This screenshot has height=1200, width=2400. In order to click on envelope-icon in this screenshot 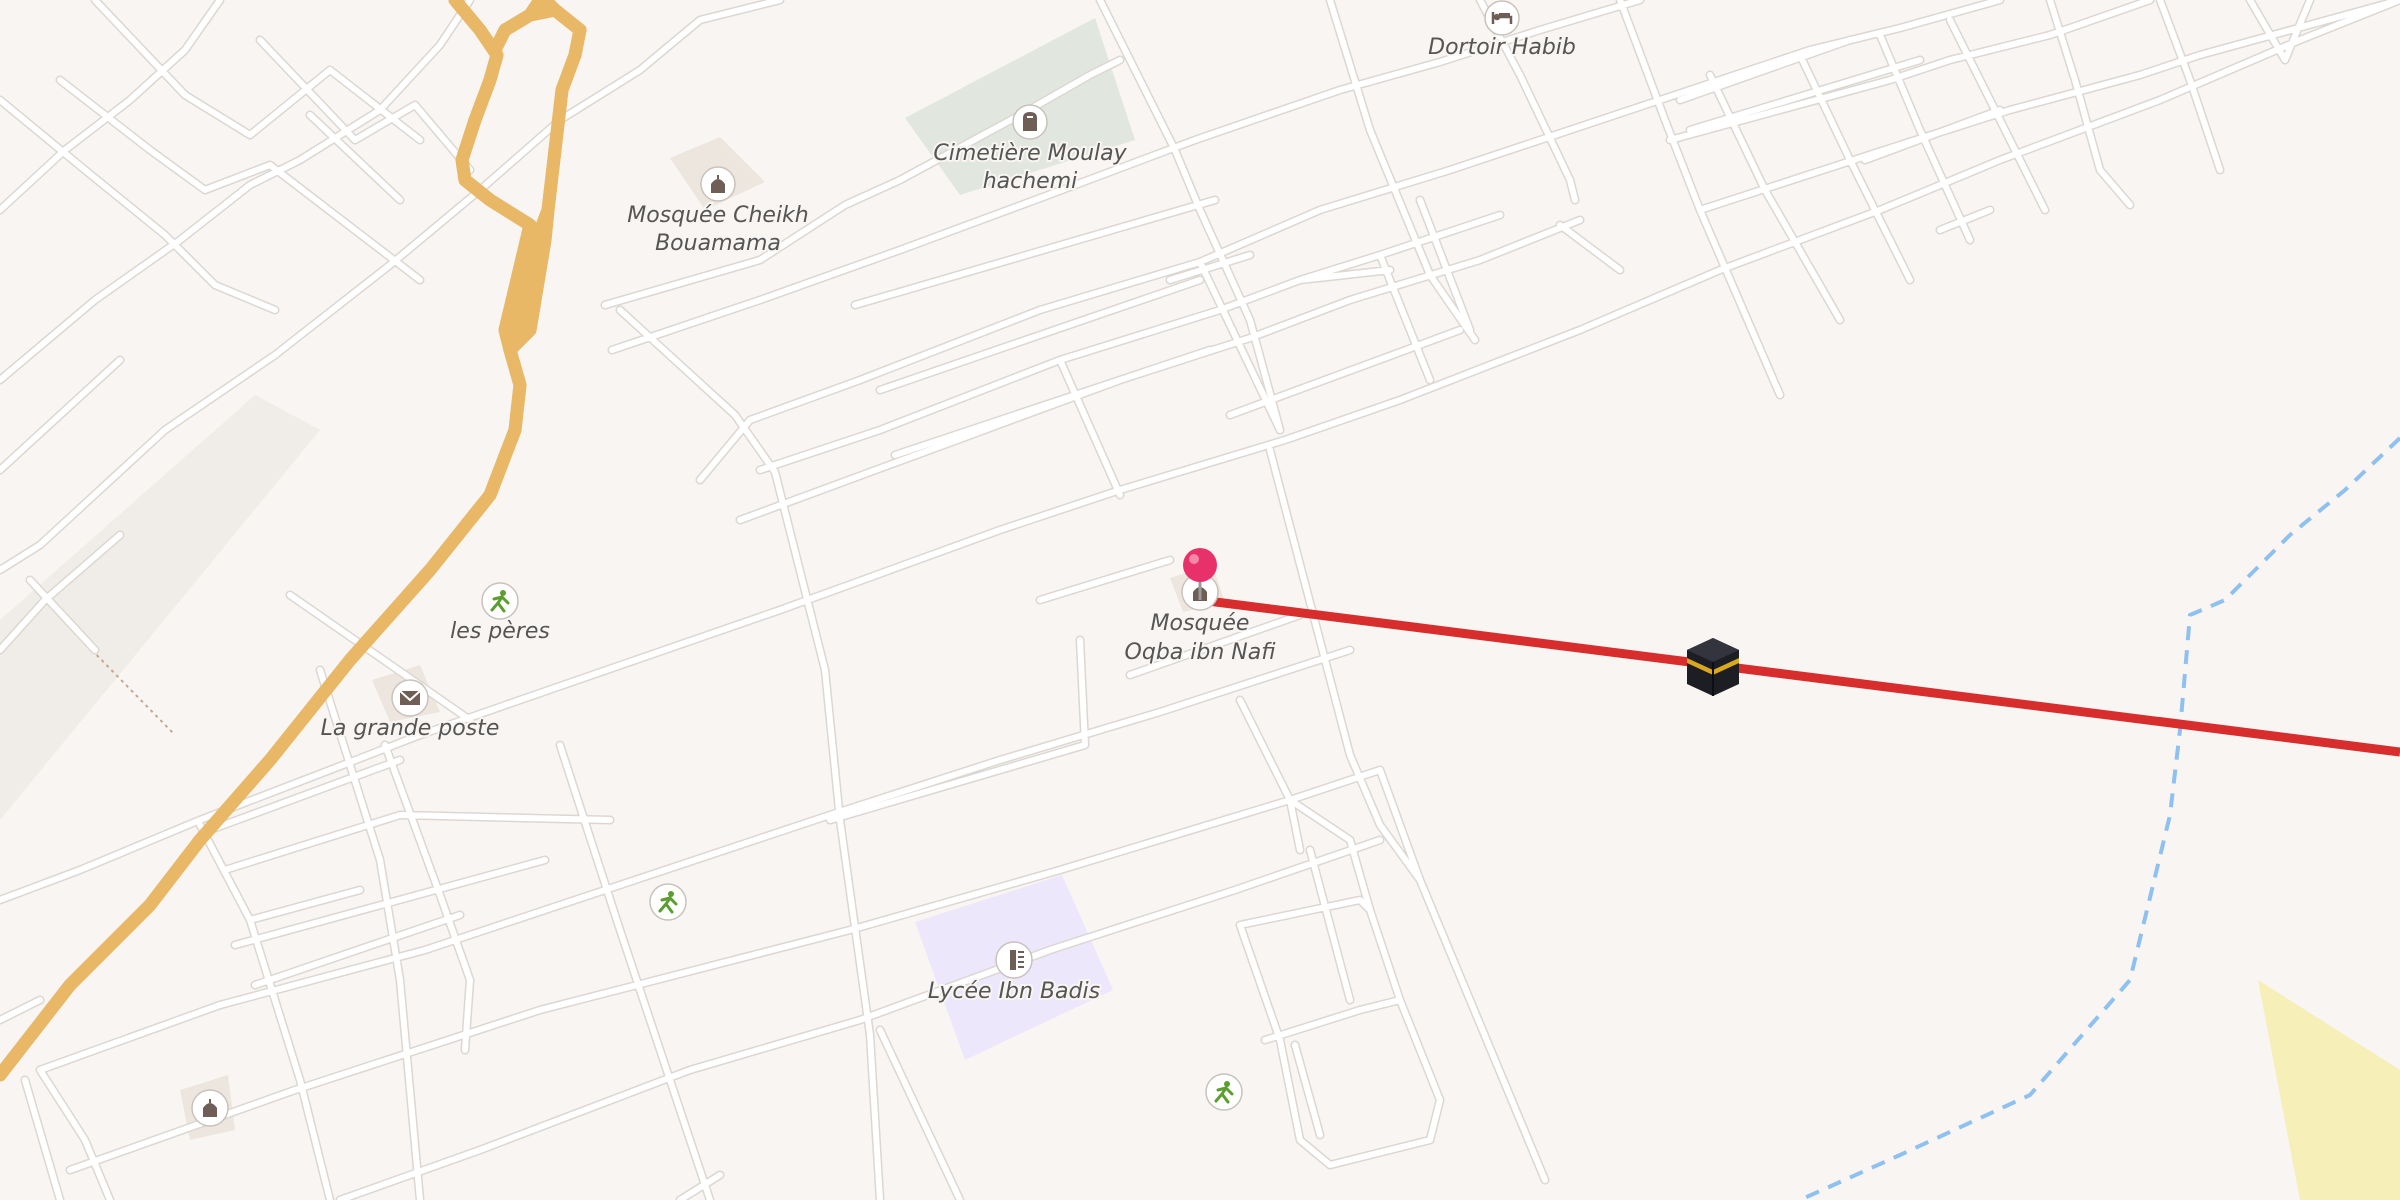, I will do `click(410, 698)`.